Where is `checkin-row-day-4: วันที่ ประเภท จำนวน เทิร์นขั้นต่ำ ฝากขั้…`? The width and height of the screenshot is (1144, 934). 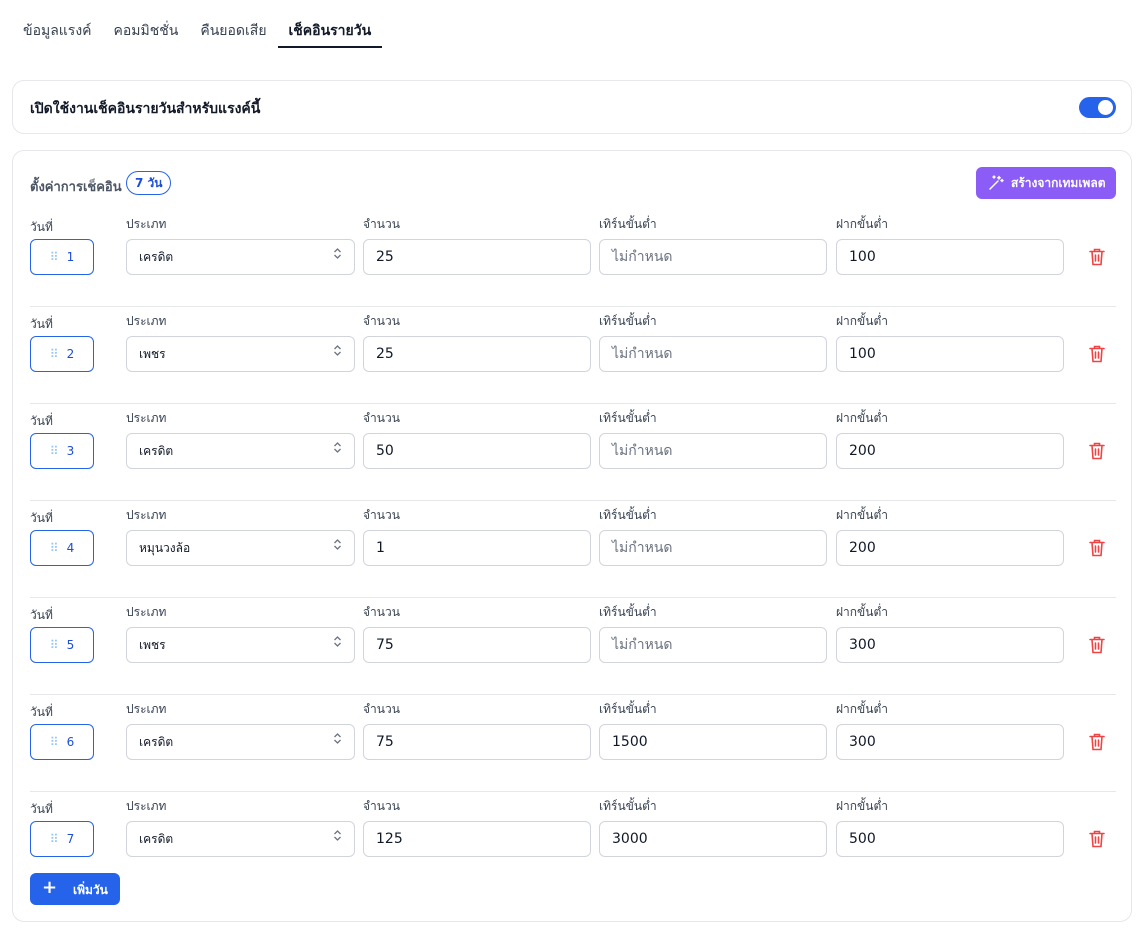
checkin-row-day-4: วันที่ ประเภท จำนวน เทิร์นขั้นต่ำ ฝากขั้… is located at coordinates (573, 549).